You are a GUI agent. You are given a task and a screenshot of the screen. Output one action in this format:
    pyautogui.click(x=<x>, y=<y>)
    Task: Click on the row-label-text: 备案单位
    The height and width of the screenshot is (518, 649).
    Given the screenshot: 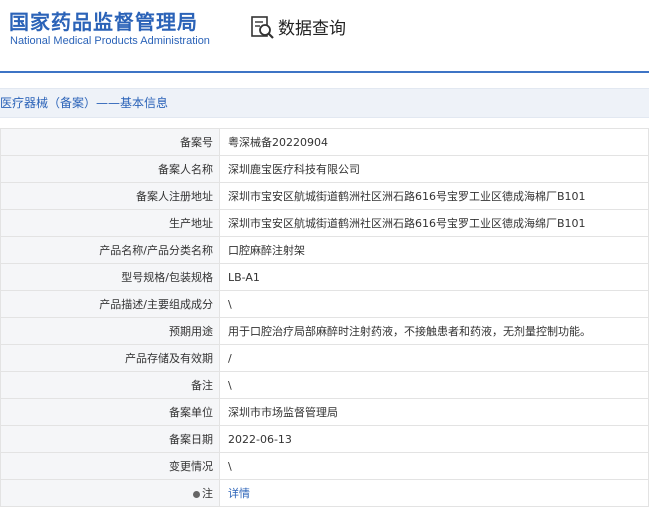 What is the action you would take?
    pyautogui.click(x=191, y=412)
    